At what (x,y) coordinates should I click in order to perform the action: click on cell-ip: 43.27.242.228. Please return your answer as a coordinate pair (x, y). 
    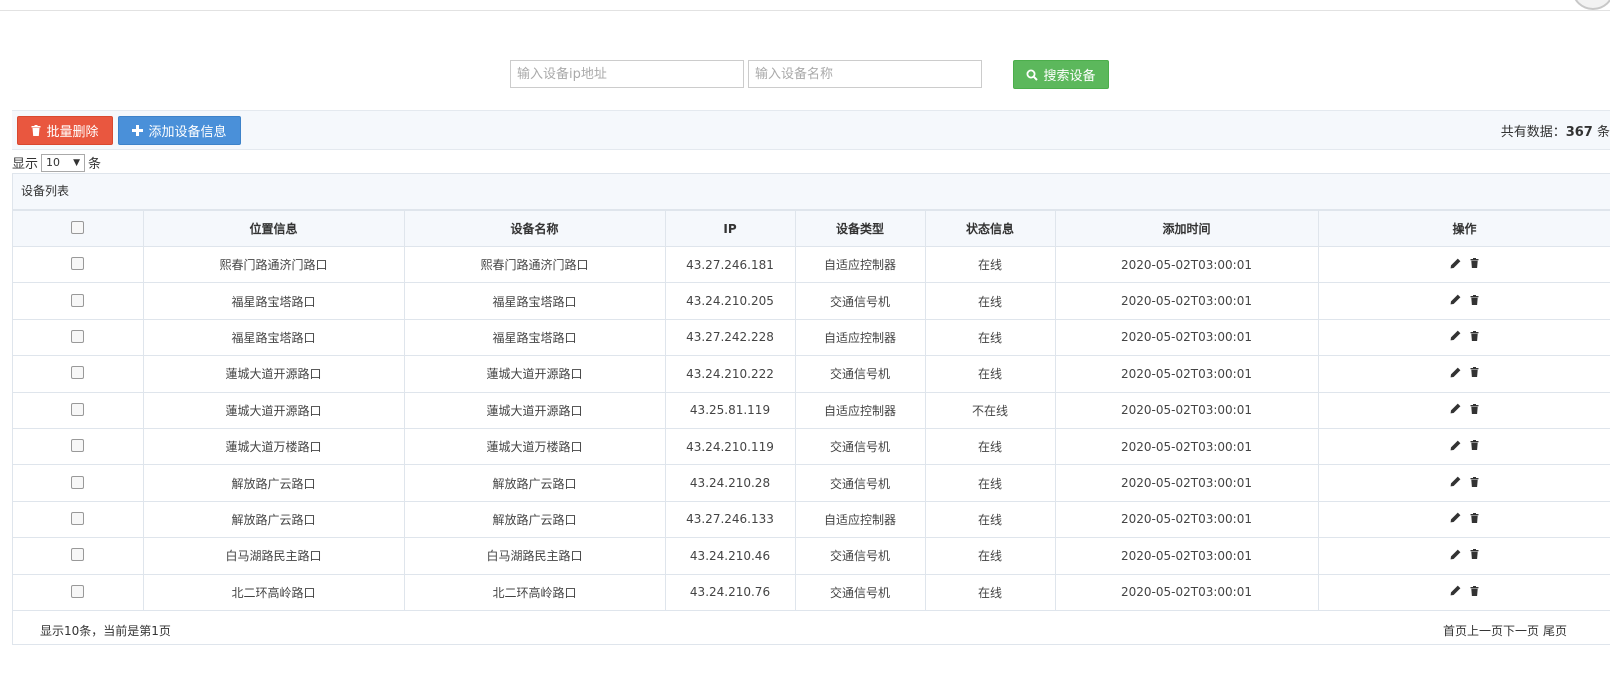
    Looking at the image, I should click on (730, 337).